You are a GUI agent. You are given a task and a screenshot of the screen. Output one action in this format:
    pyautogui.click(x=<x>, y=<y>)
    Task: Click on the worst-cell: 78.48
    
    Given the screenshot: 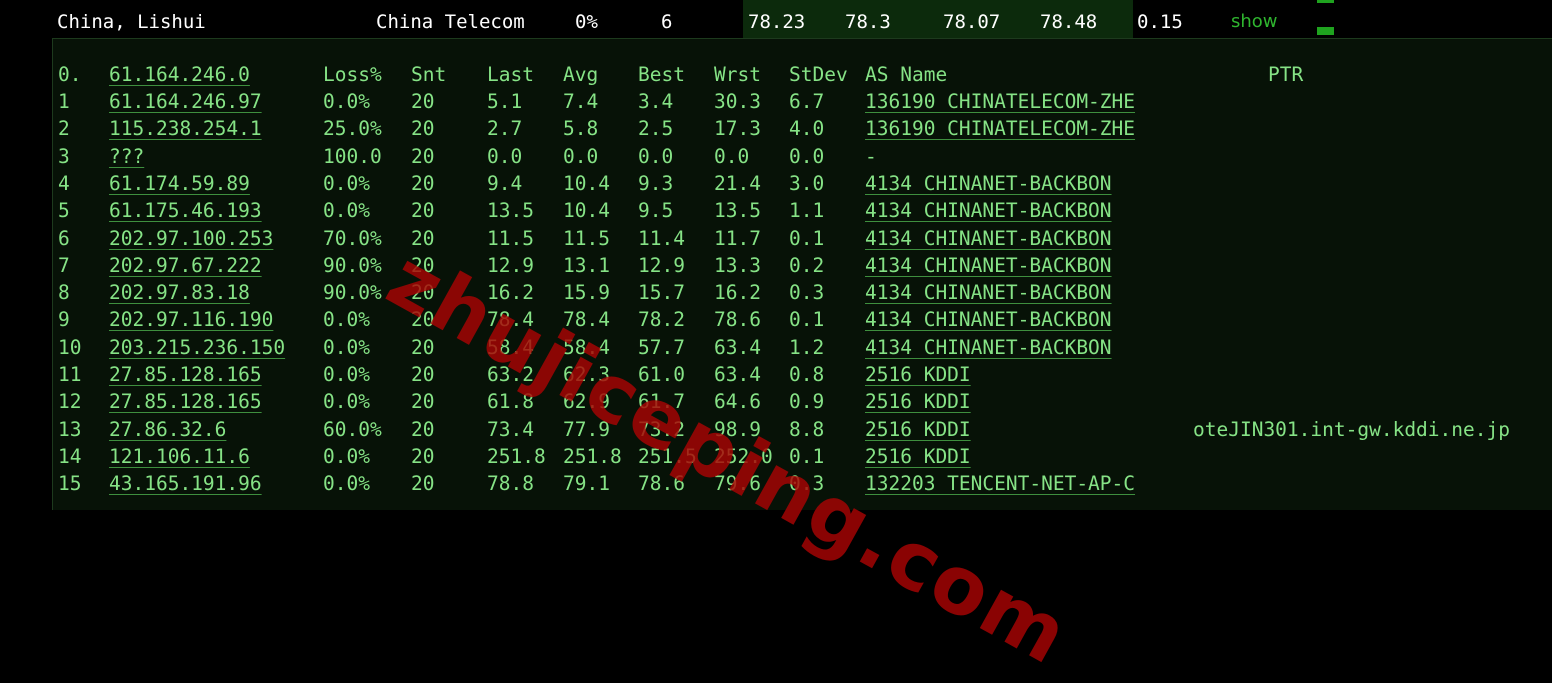 What is the action you would take?
    pyautogui.click(x=1069, y=22)
    